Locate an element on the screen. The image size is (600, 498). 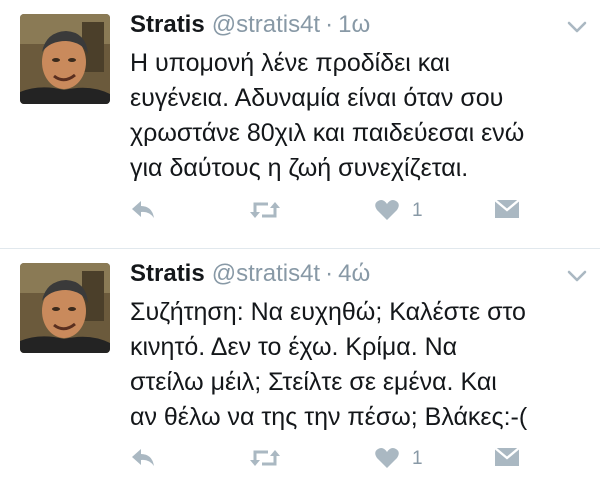
tweet-header: Stratis @stratis4t · 4ώ is located at coordinates (359, 274).